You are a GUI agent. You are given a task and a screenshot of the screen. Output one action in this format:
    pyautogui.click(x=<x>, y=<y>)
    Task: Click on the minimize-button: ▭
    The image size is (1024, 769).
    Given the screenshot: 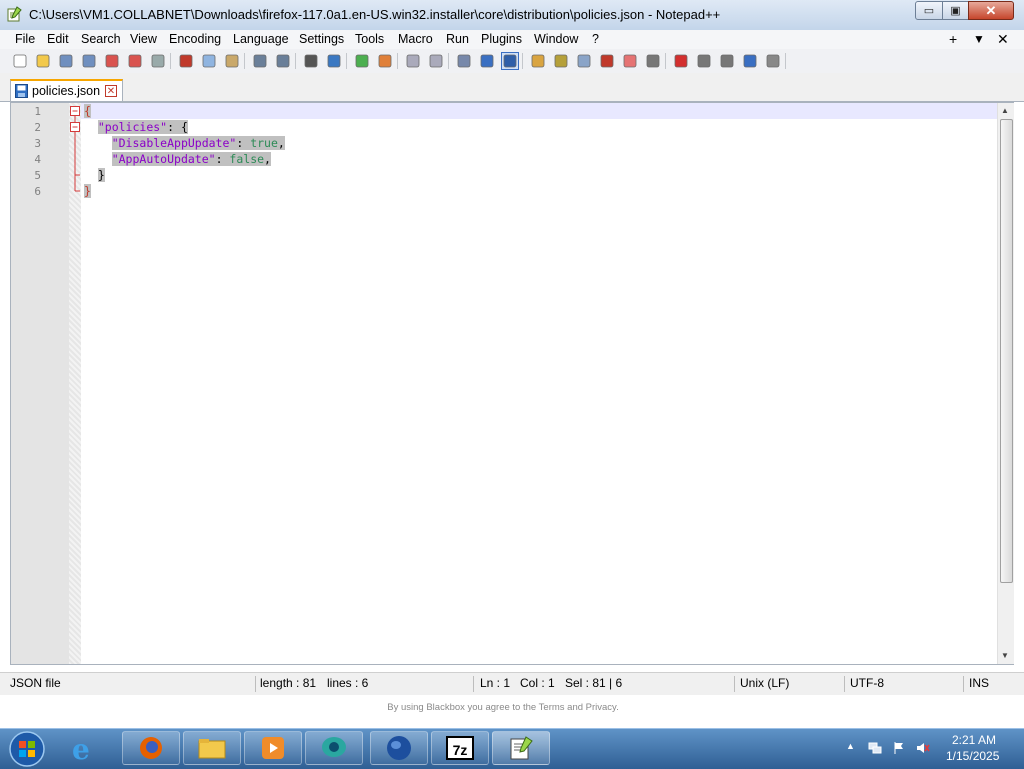 What is the action you would take?
    pyautogui.click(x=929, y=10)
    